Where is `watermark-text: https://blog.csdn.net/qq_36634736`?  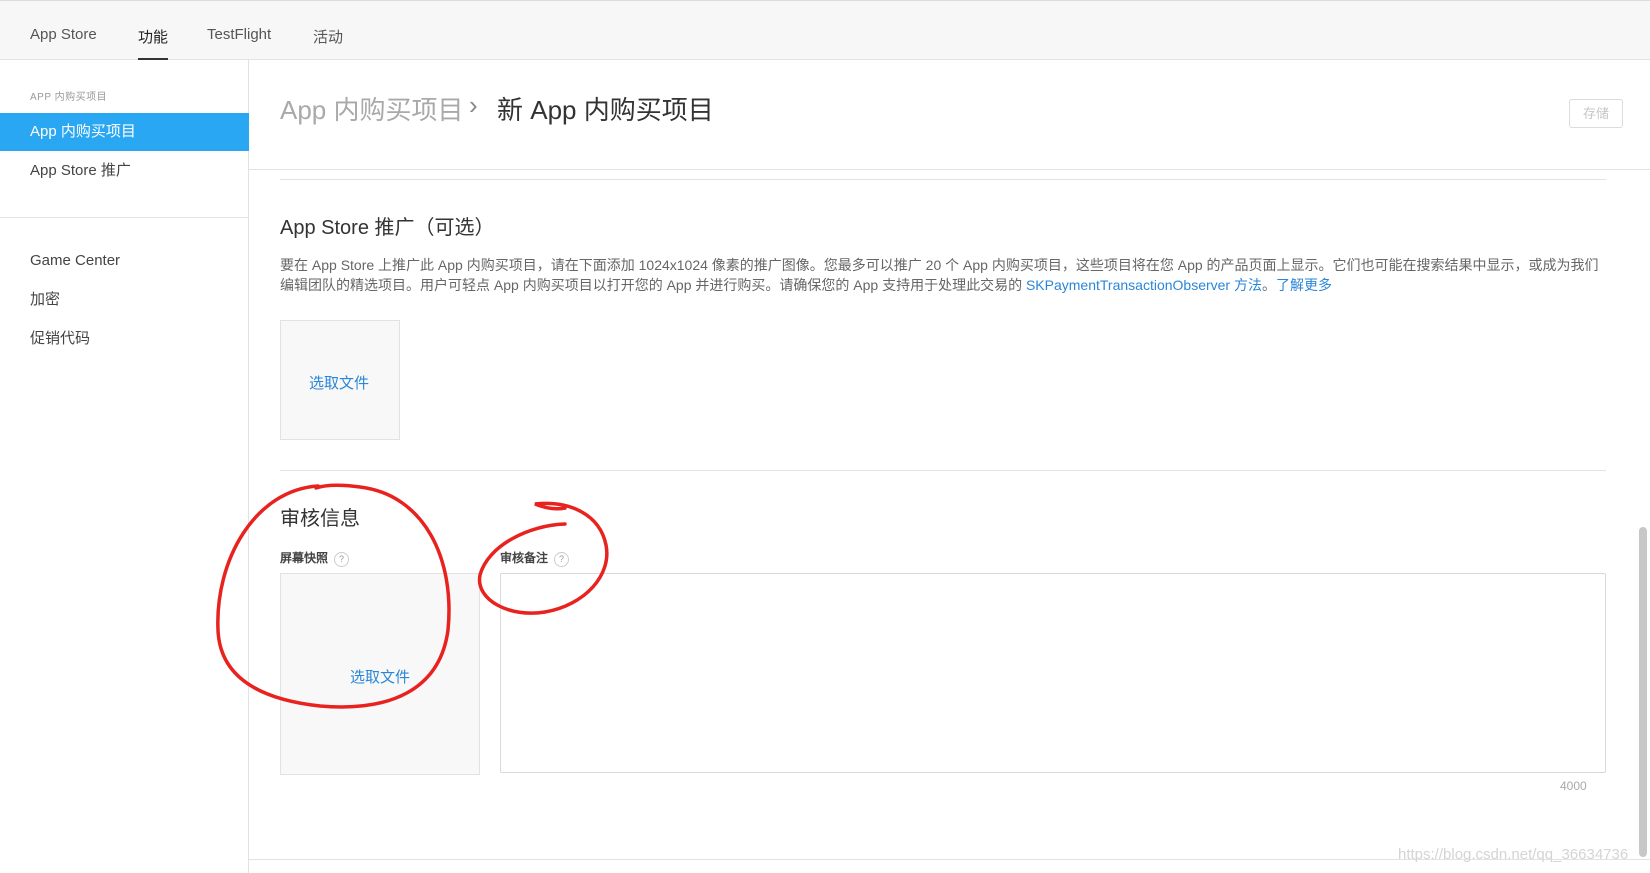
watermark-text: https://blog.csdn.net/qq_36634736 is located at coordinates (1513, 854).